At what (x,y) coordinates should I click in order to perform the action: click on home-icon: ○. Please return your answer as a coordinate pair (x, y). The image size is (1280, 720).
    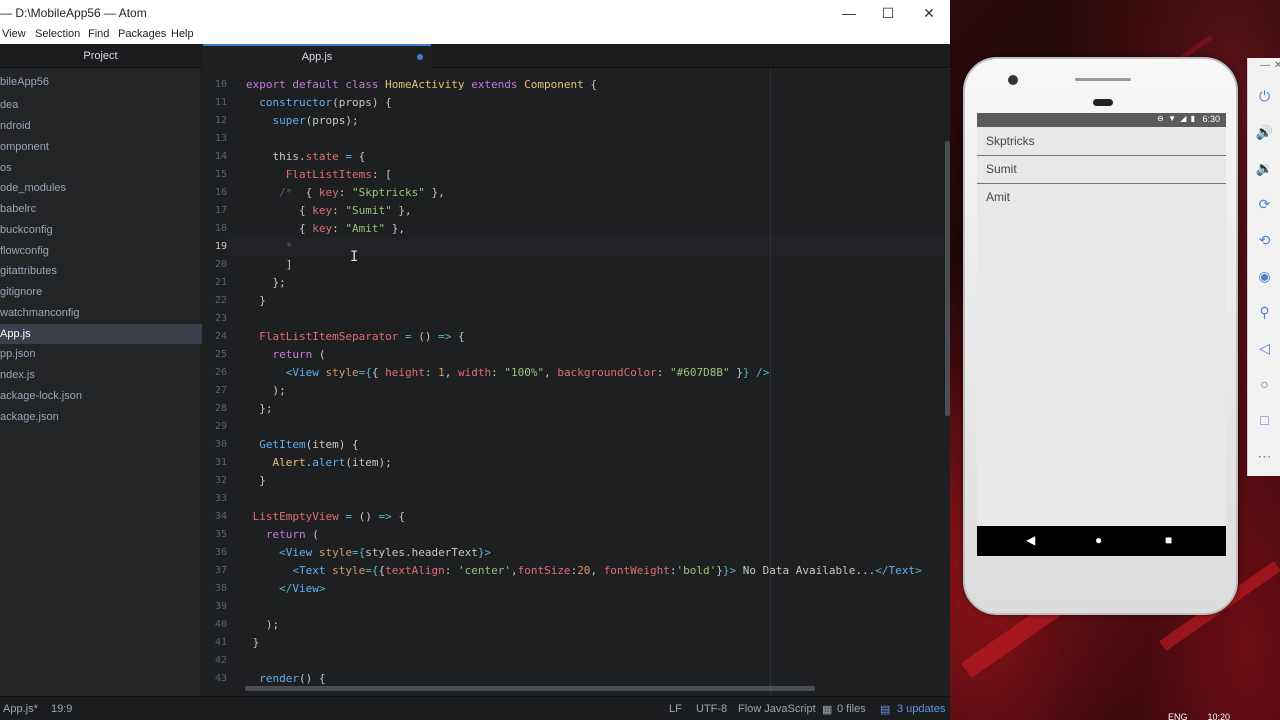
    Looking at the image, I should click on (1264, 384).